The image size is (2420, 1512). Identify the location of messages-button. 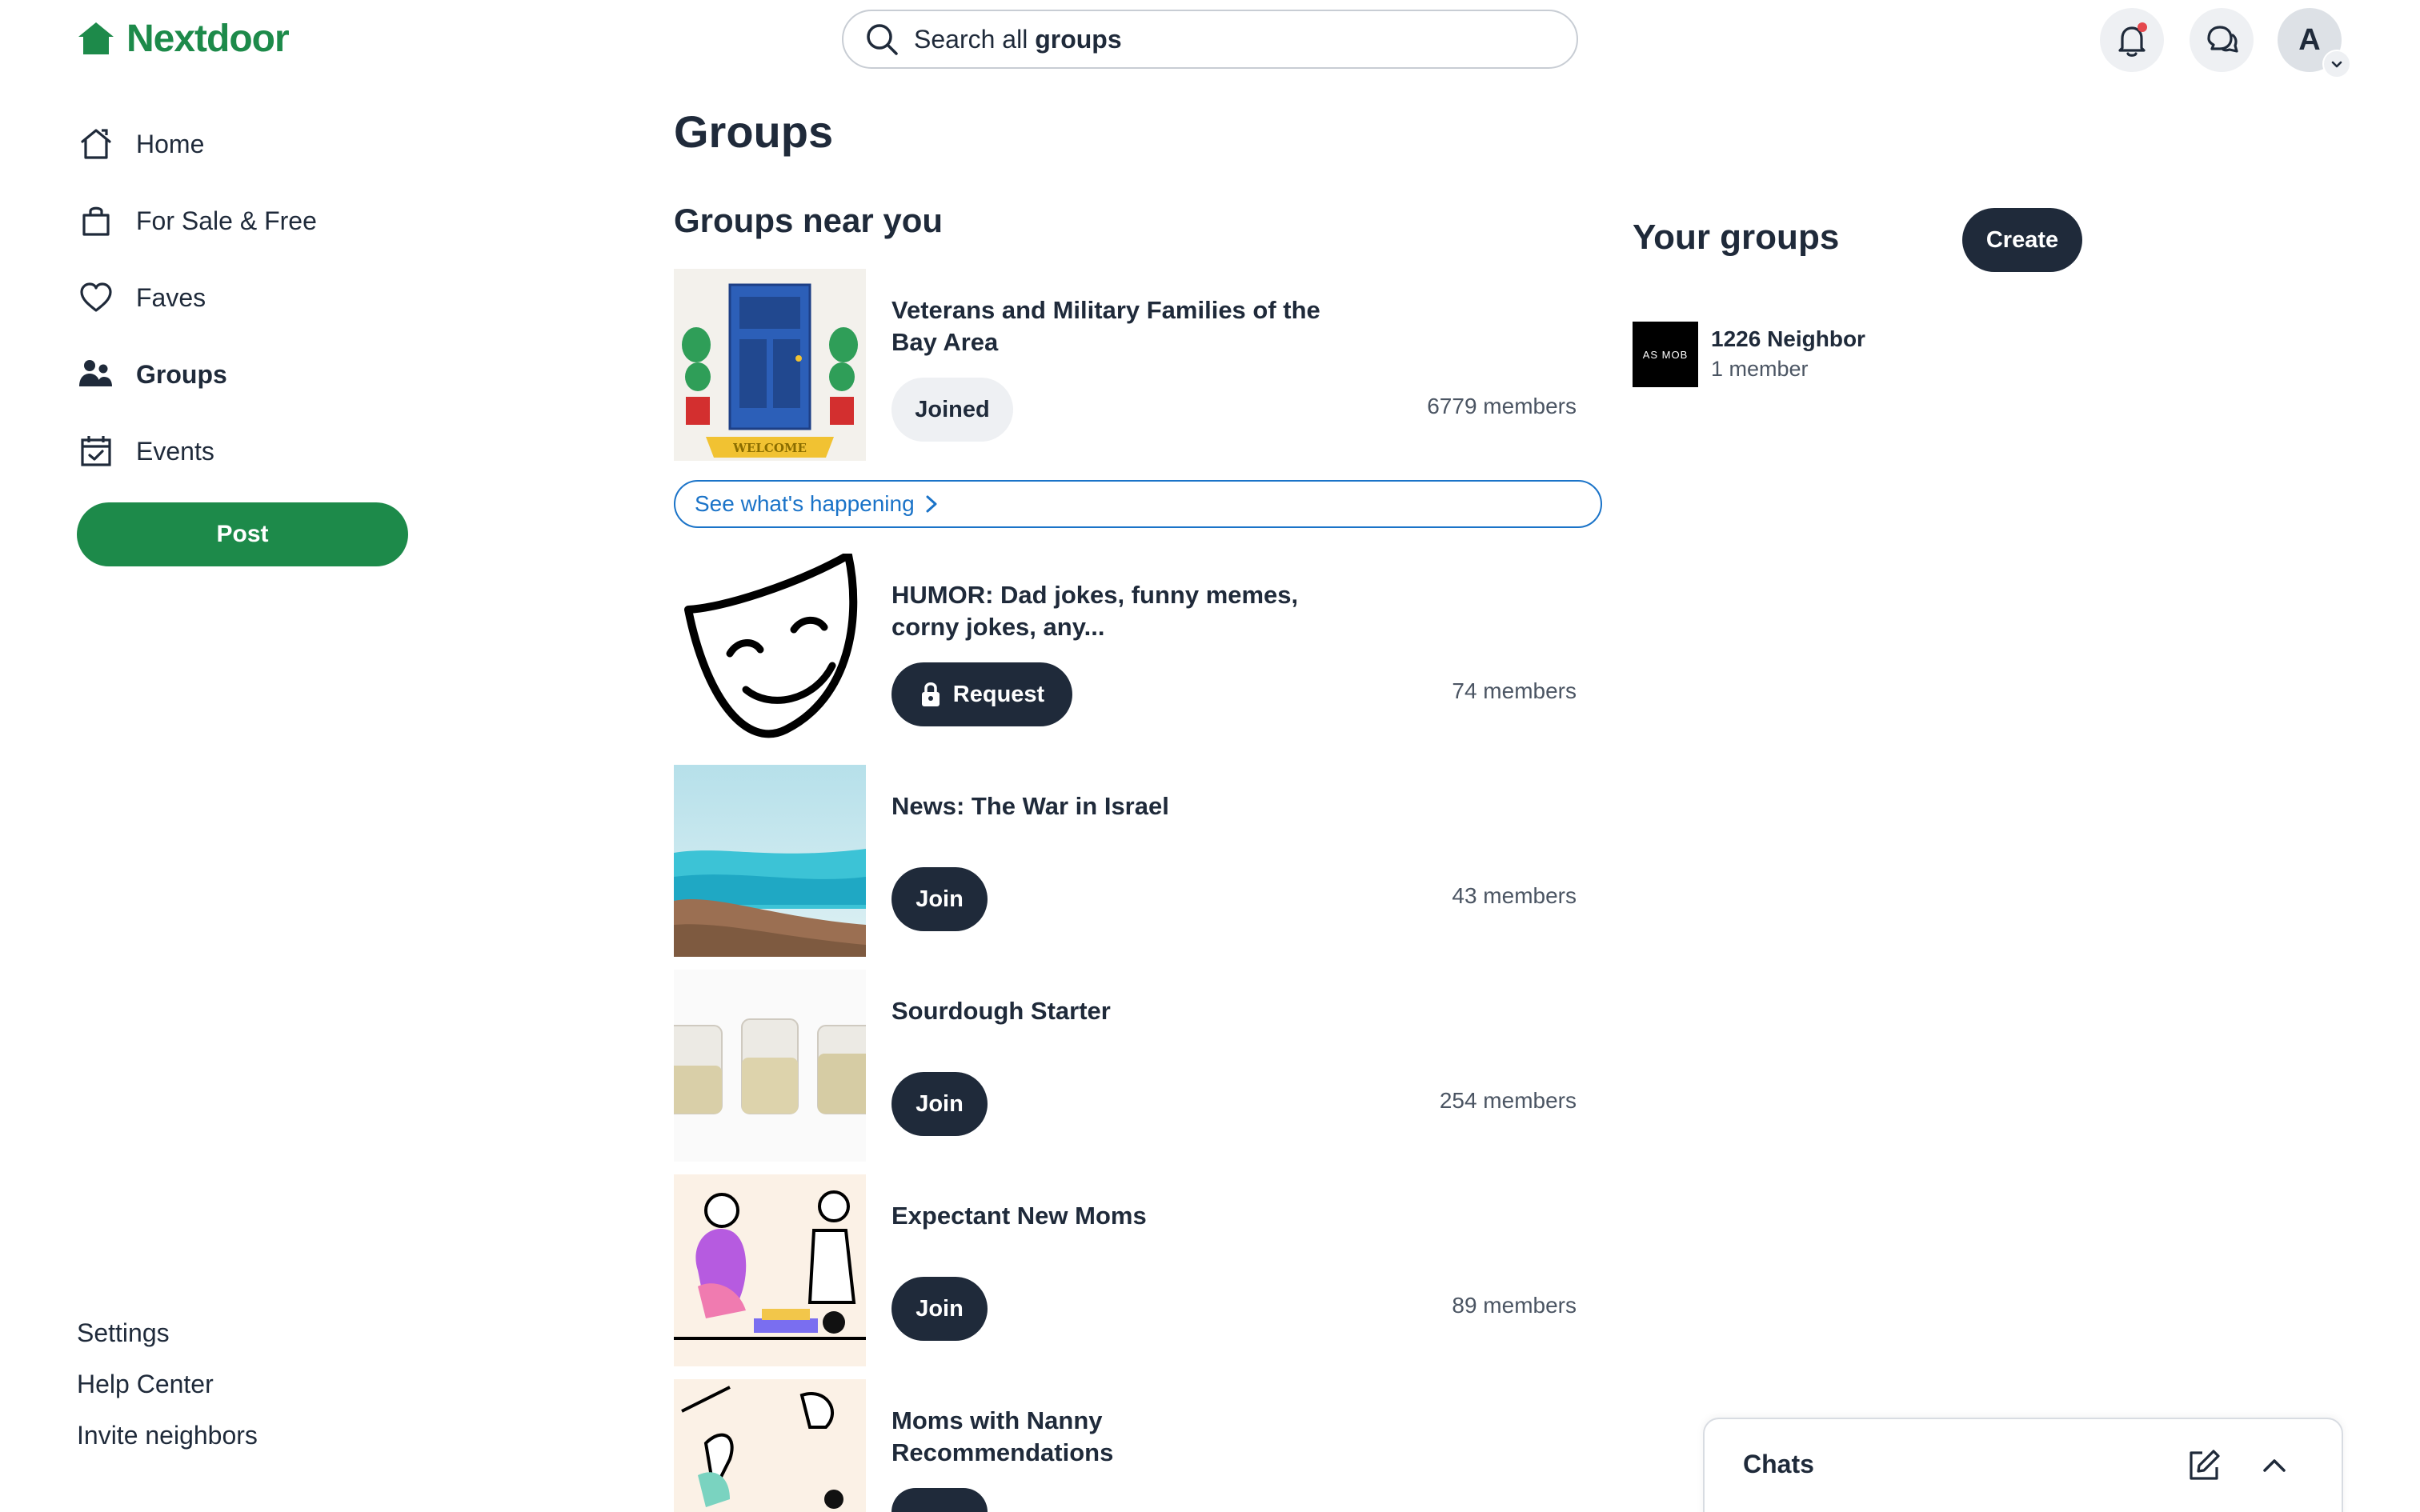
(2222, 40).